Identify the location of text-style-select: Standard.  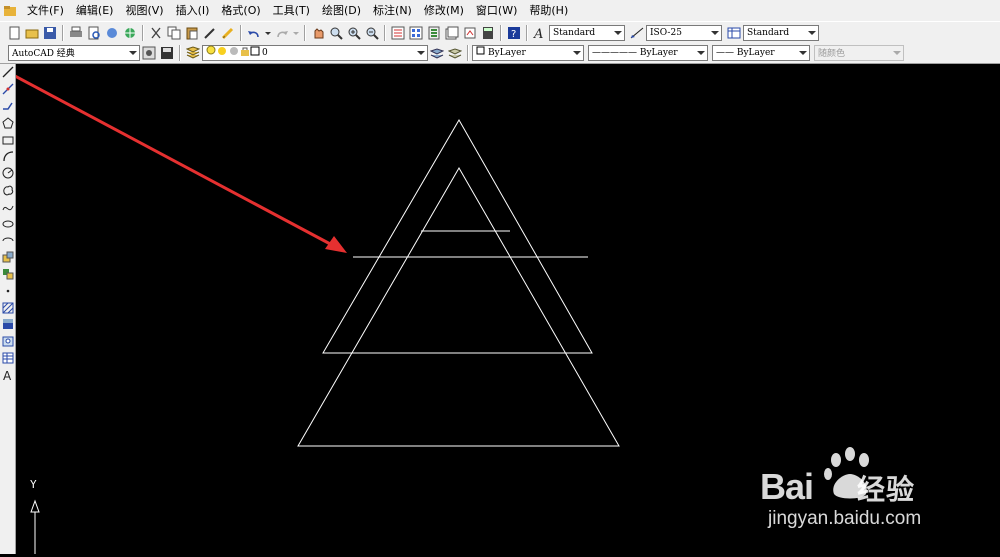
(587, 32).